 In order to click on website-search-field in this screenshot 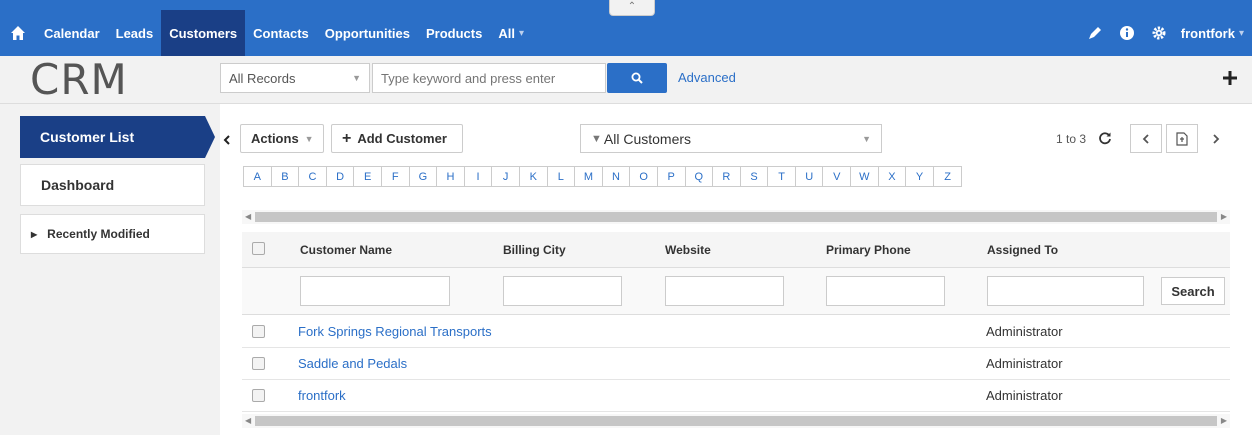, I will do `click(724, 291)`.